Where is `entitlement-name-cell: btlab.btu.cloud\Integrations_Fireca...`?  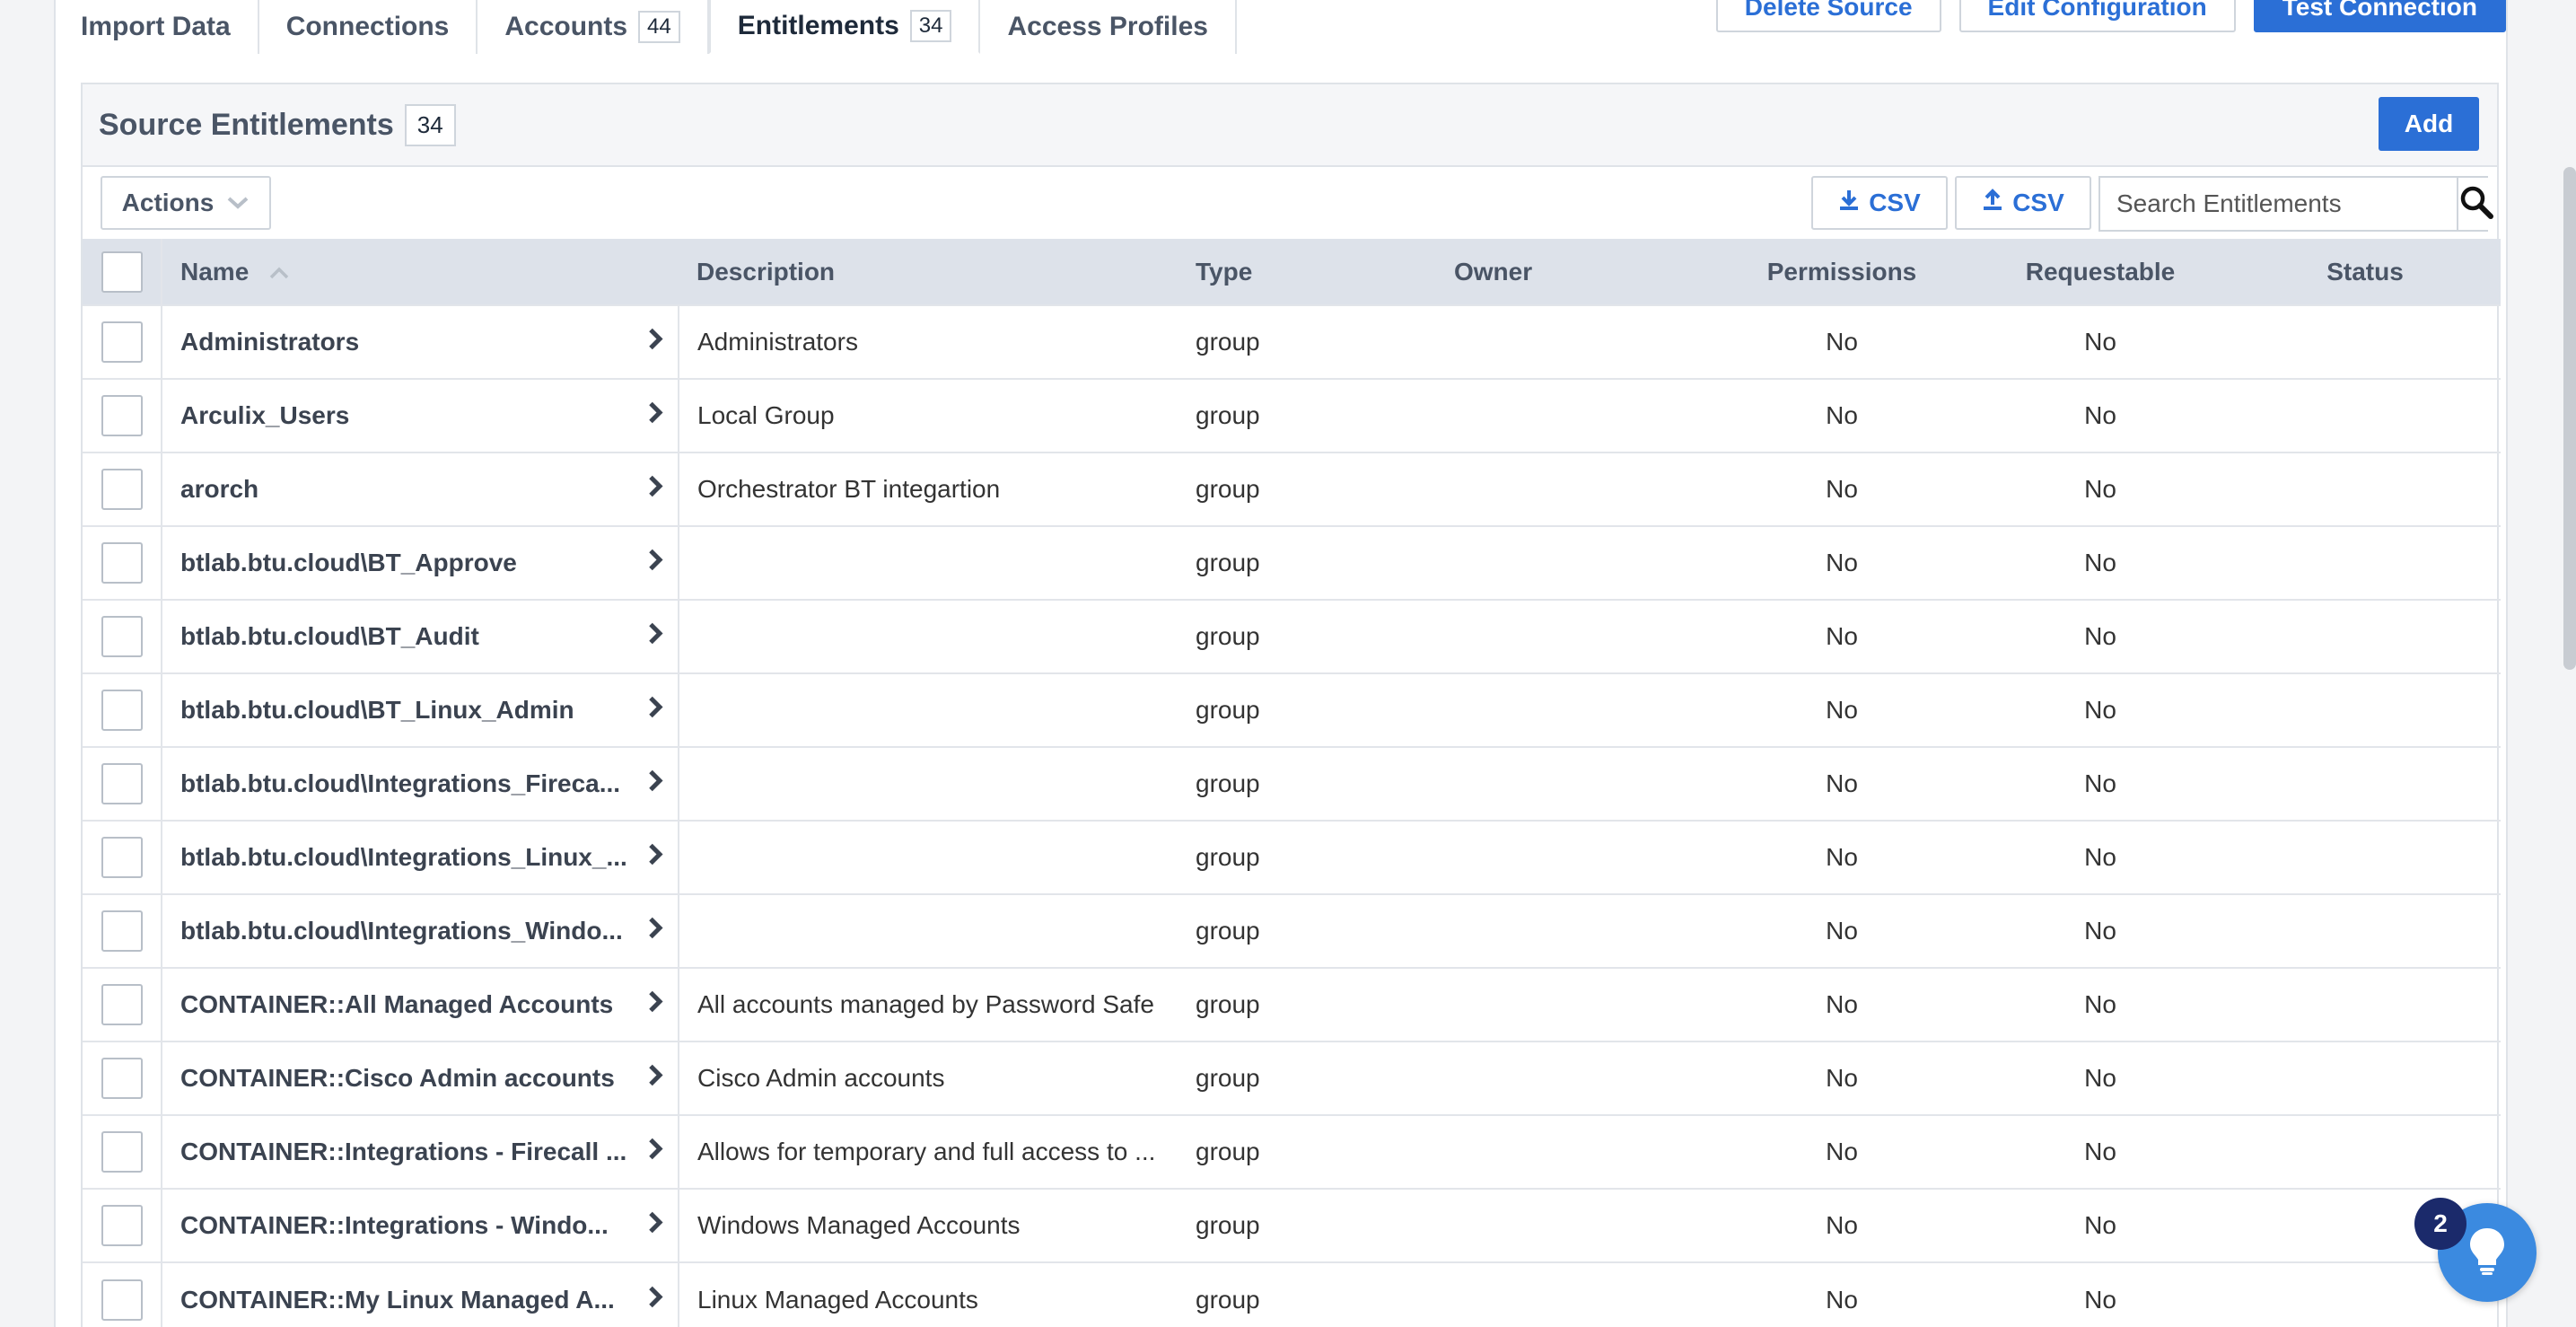 entitlement-name-cell: btlab.btu.cloud\Integrations_Fireca... is located at coordinates (420, 784).